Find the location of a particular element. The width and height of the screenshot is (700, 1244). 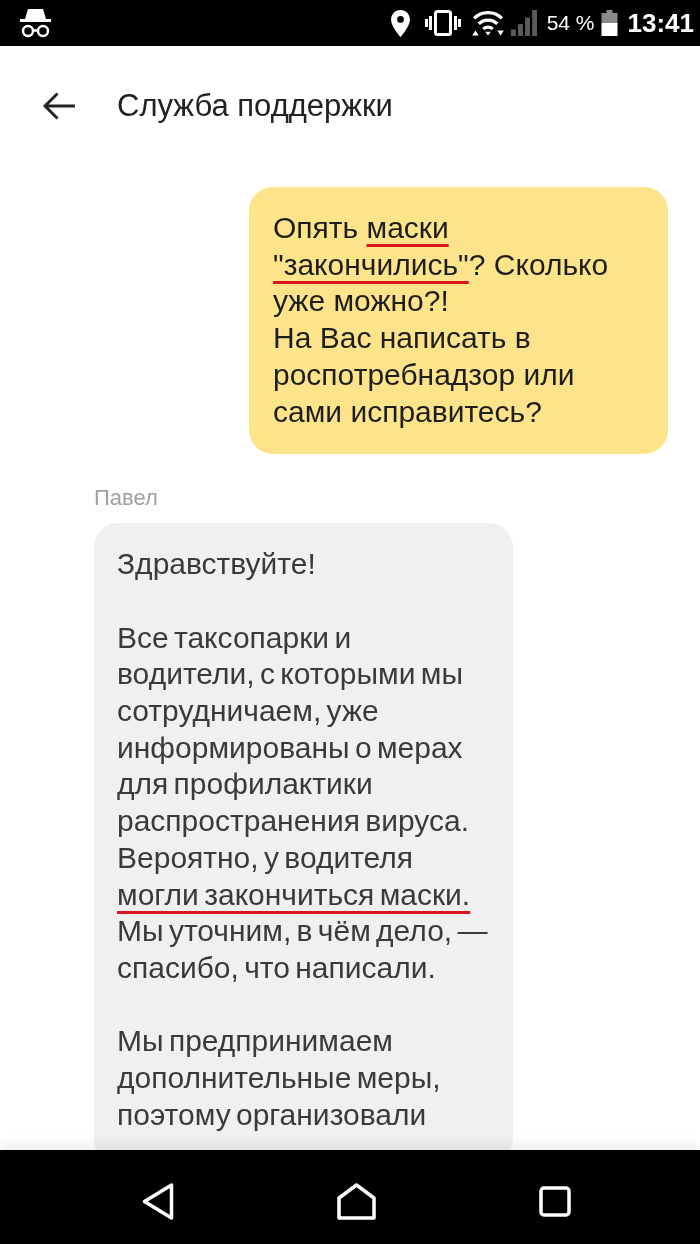

back-triangle-icon is located at coordinates (157, 1201).